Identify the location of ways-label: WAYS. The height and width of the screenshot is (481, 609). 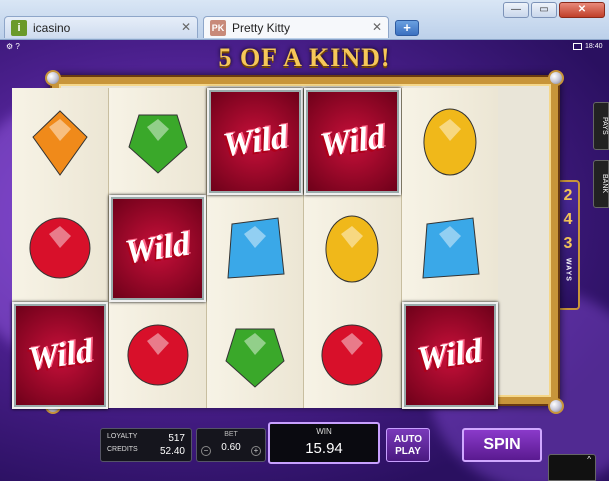
(568, 270).